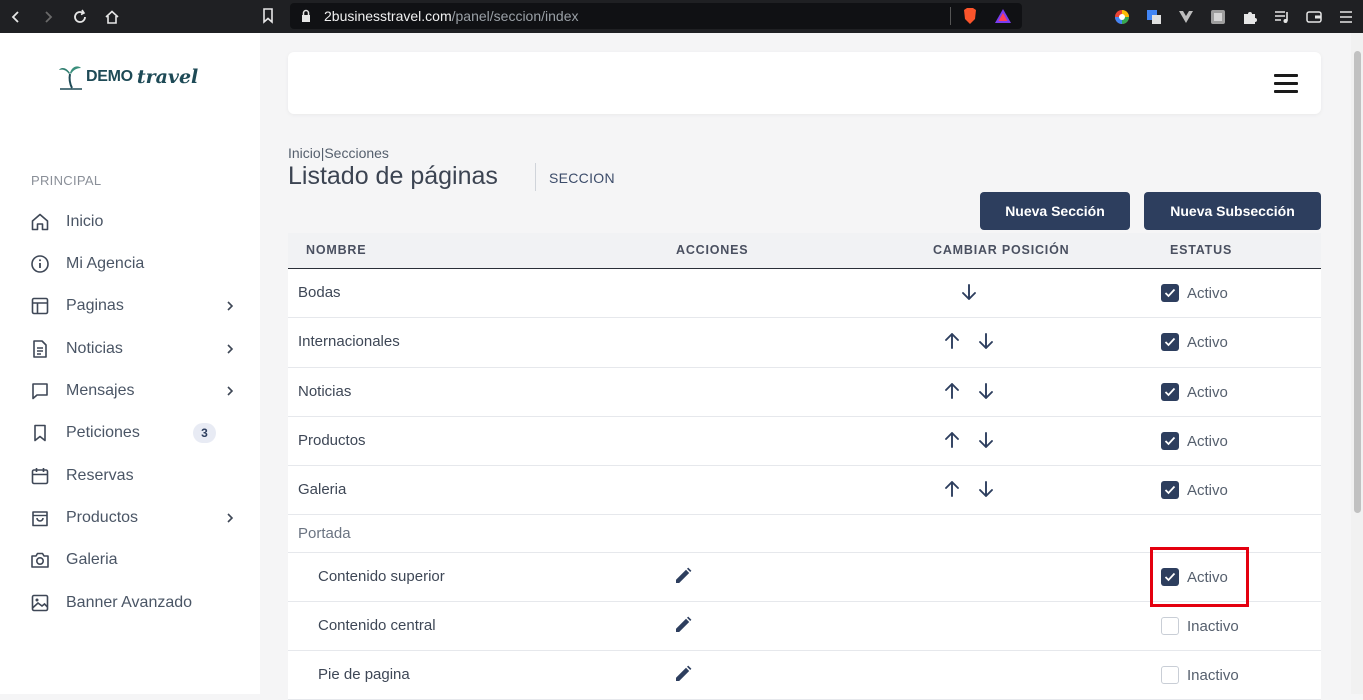 This screenshot has height=700, width=1363. What do you see at coordinates (804, 626) in the screenshot?
I see `table-row: Contenido central Inactivo` at bounding box center [804, 626].